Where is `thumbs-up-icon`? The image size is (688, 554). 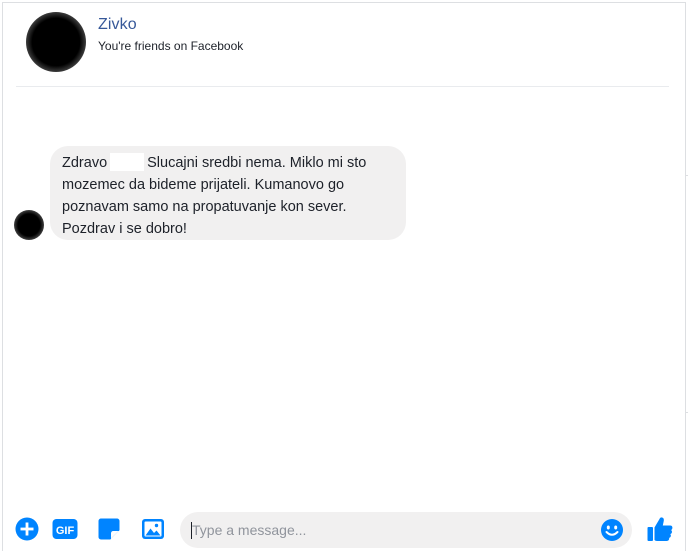 thumbs-up-icon is located at coordinates (660, 529).